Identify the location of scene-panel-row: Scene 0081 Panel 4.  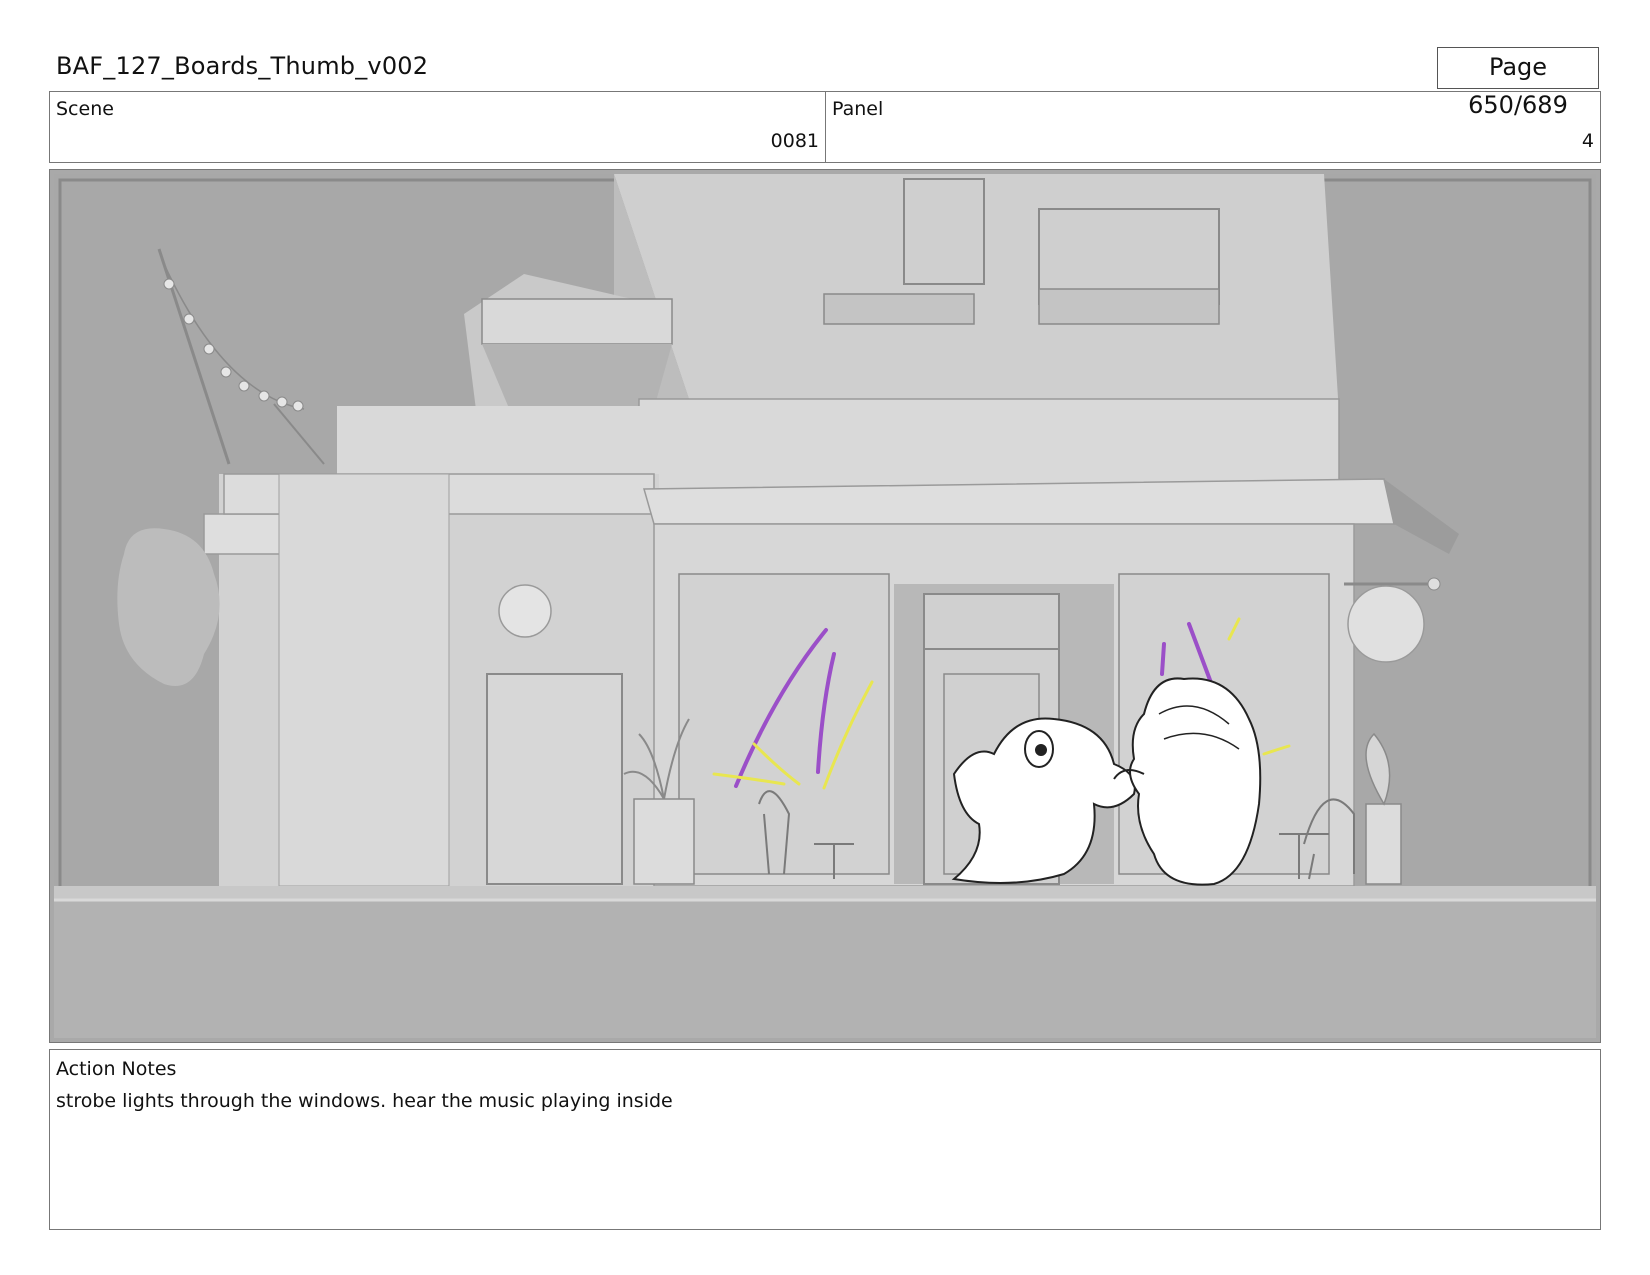
(825, 127).